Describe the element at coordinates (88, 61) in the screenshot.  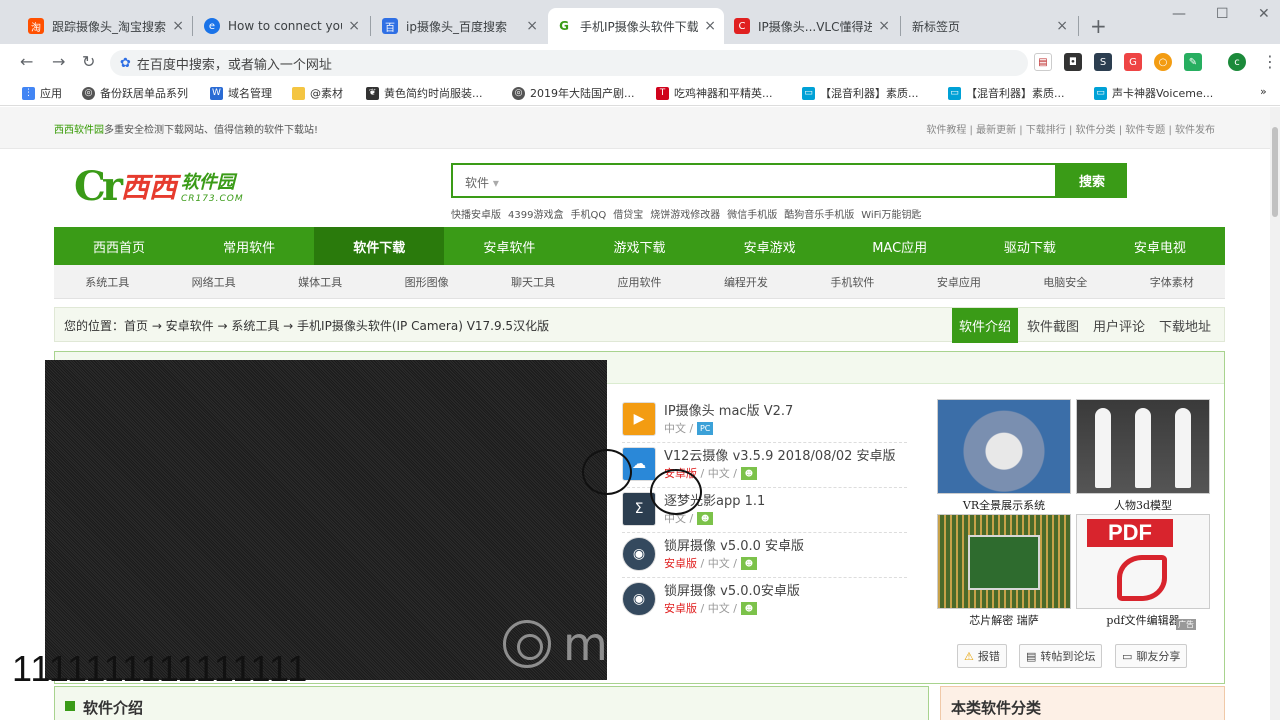
I see `reload-icon: ↻` at that location.